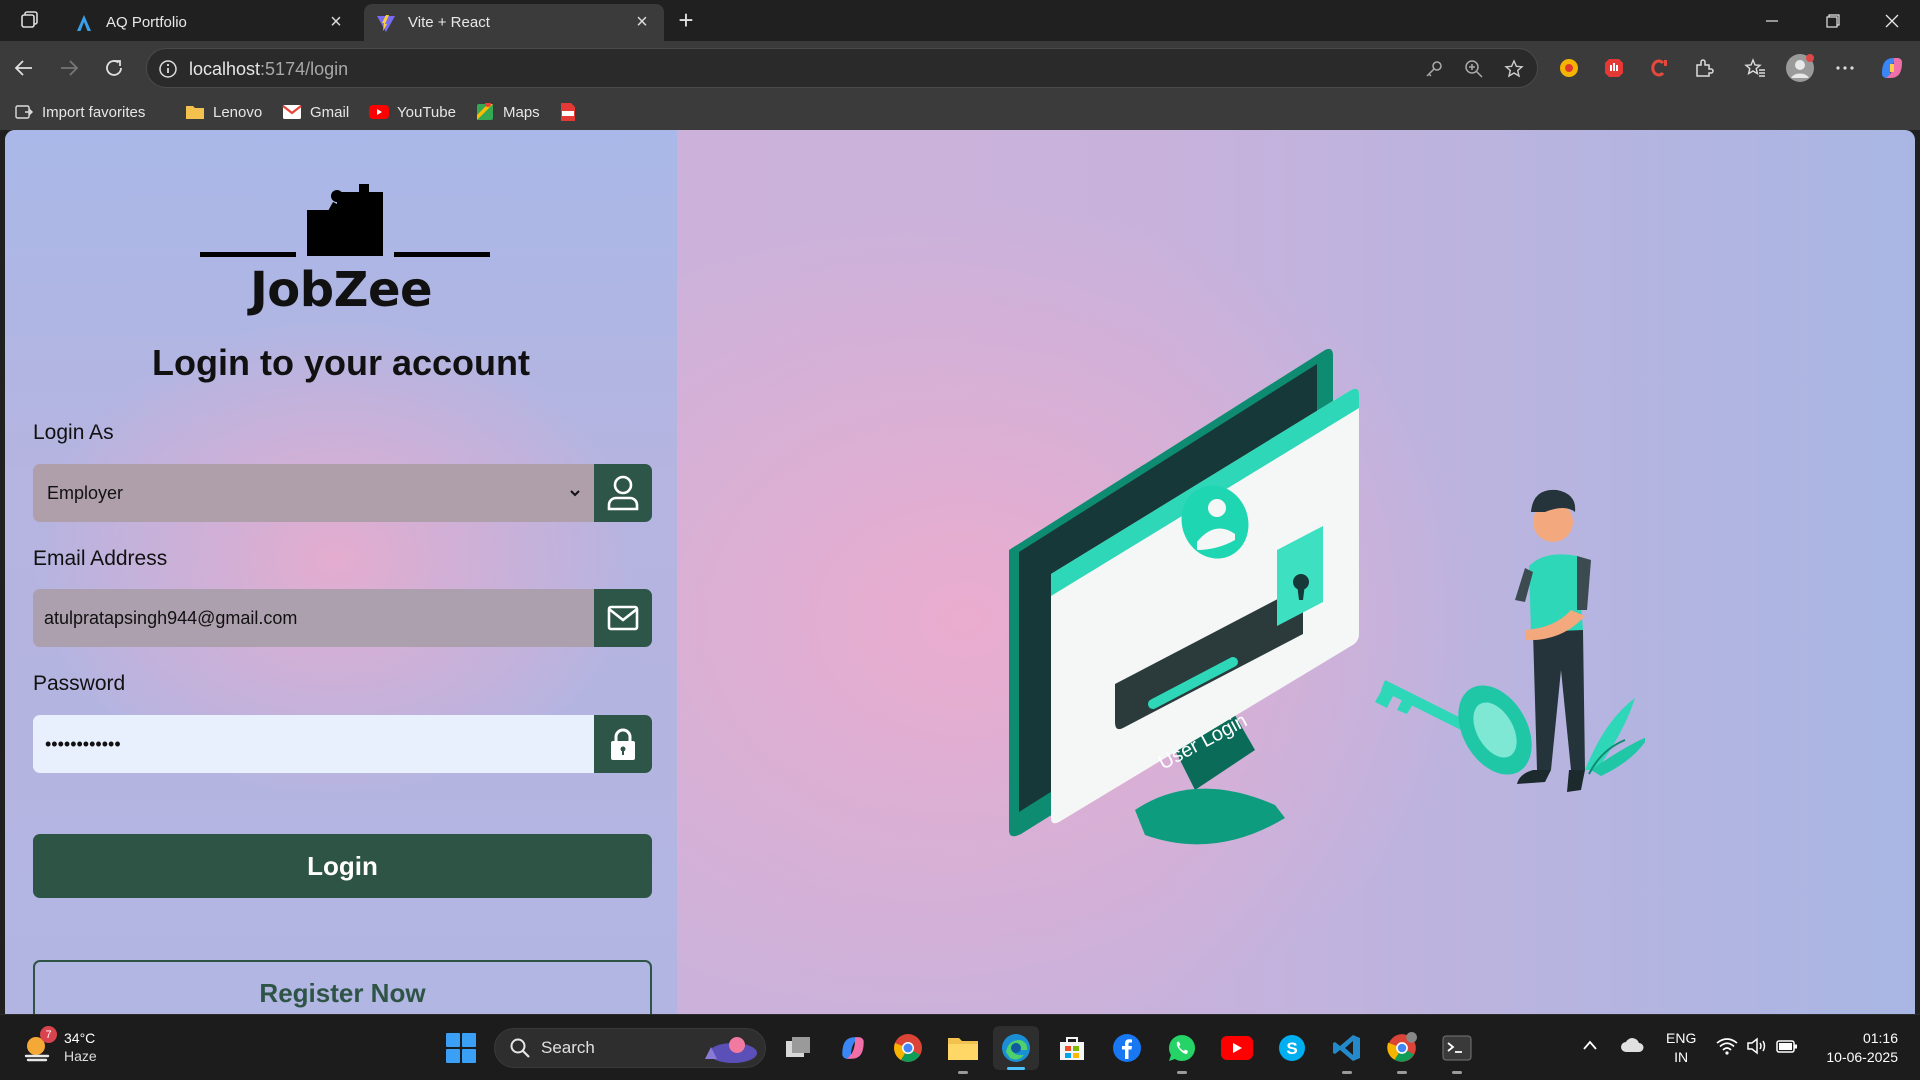 This screenshot has height=1080, width=1920. I want to click on browser-toolbar: localhost:5174/login, so click(960, 67).